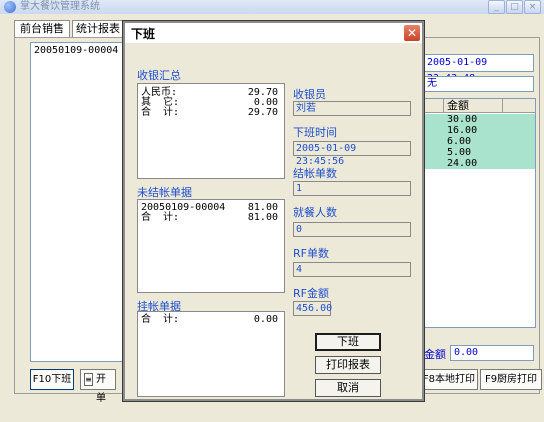  I want to click on table-row: 5.00, so click(480, 152).